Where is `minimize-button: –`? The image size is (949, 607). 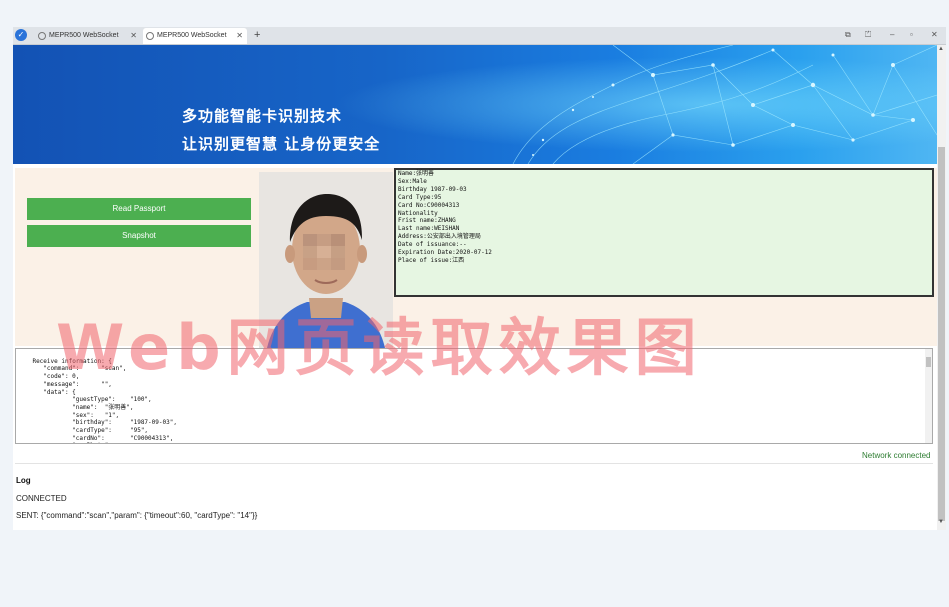 minimize-button: – is located at coordinates (892, 35).